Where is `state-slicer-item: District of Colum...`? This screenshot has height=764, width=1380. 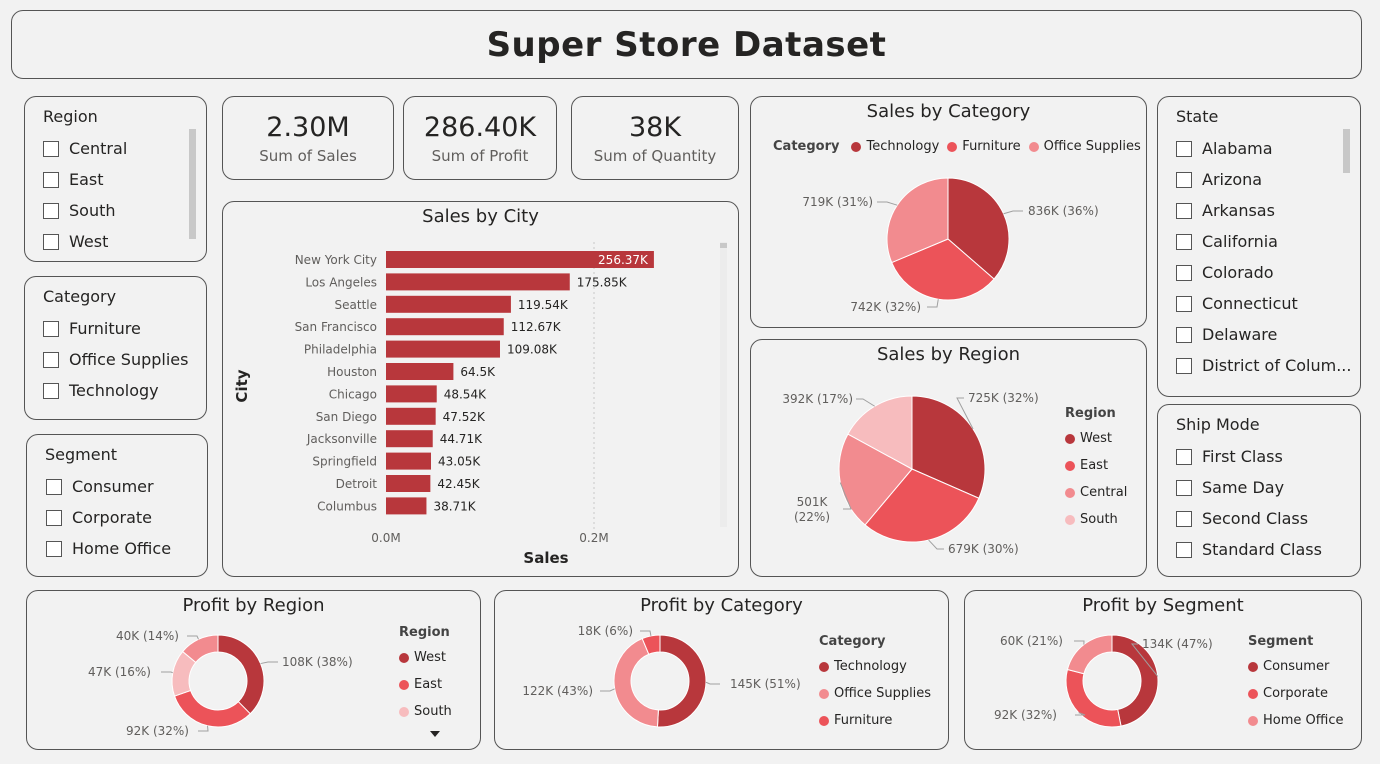 state-slicer-item: District of Colum... is located at coordinates (1263, 365).